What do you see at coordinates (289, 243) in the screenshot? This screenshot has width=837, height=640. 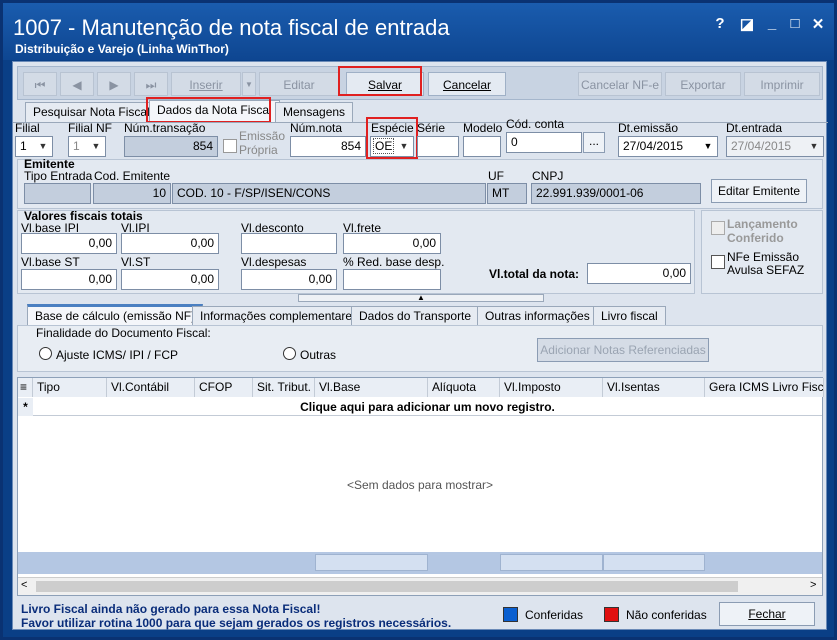 I see `desconto-field` at bounding box center [289, 243].